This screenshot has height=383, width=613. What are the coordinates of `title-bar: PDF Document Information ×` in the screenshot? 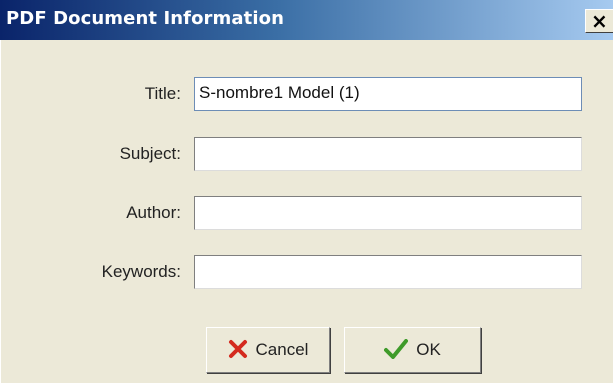 It's located at (306, 20).